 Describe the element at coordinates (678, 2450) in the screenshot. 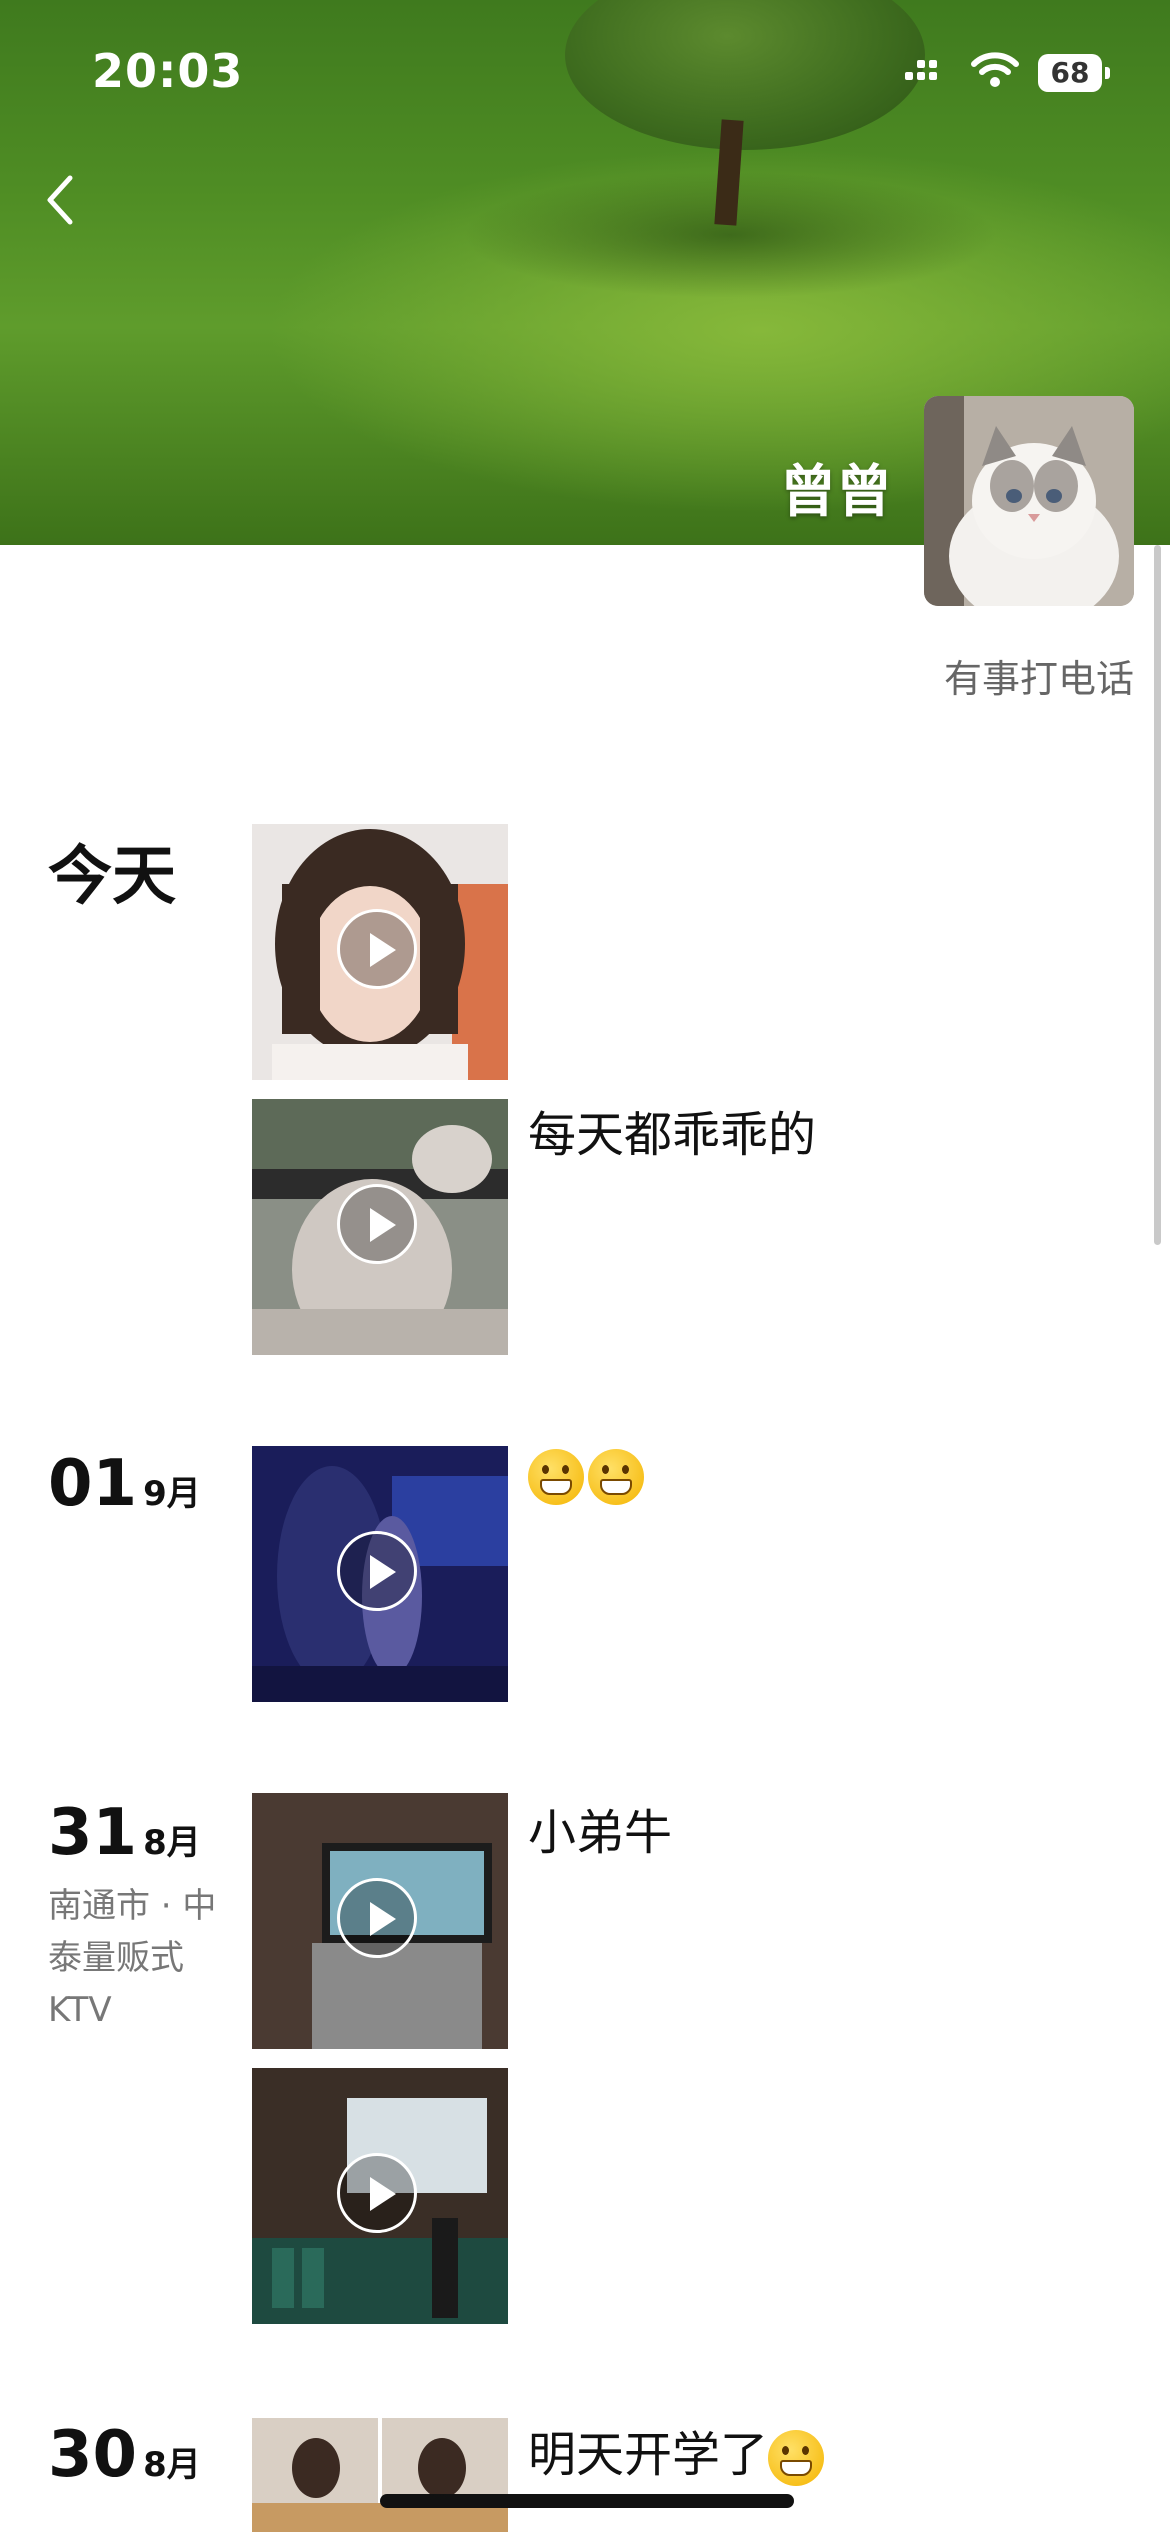

I see `post-caption: 明天开学了` at that location.